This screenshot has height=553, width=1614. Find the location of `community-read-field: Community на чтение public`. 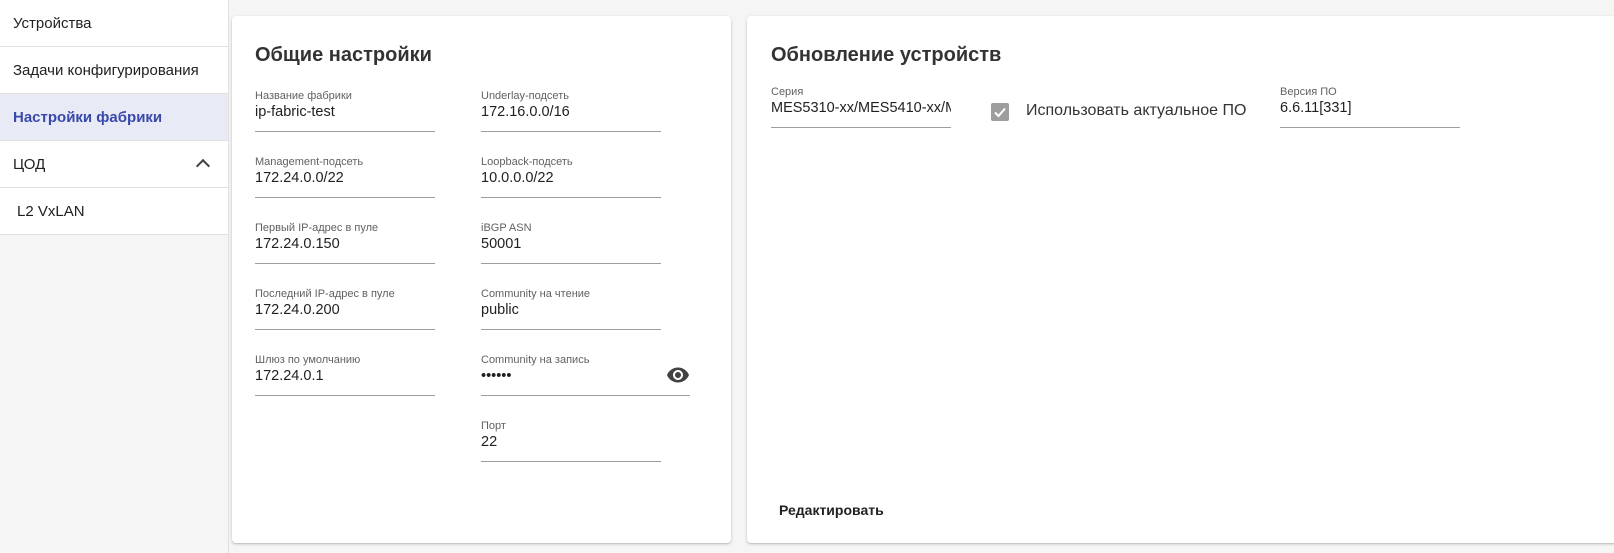

community-read-field: Community на чтение public is located at coordinates (571, 309).